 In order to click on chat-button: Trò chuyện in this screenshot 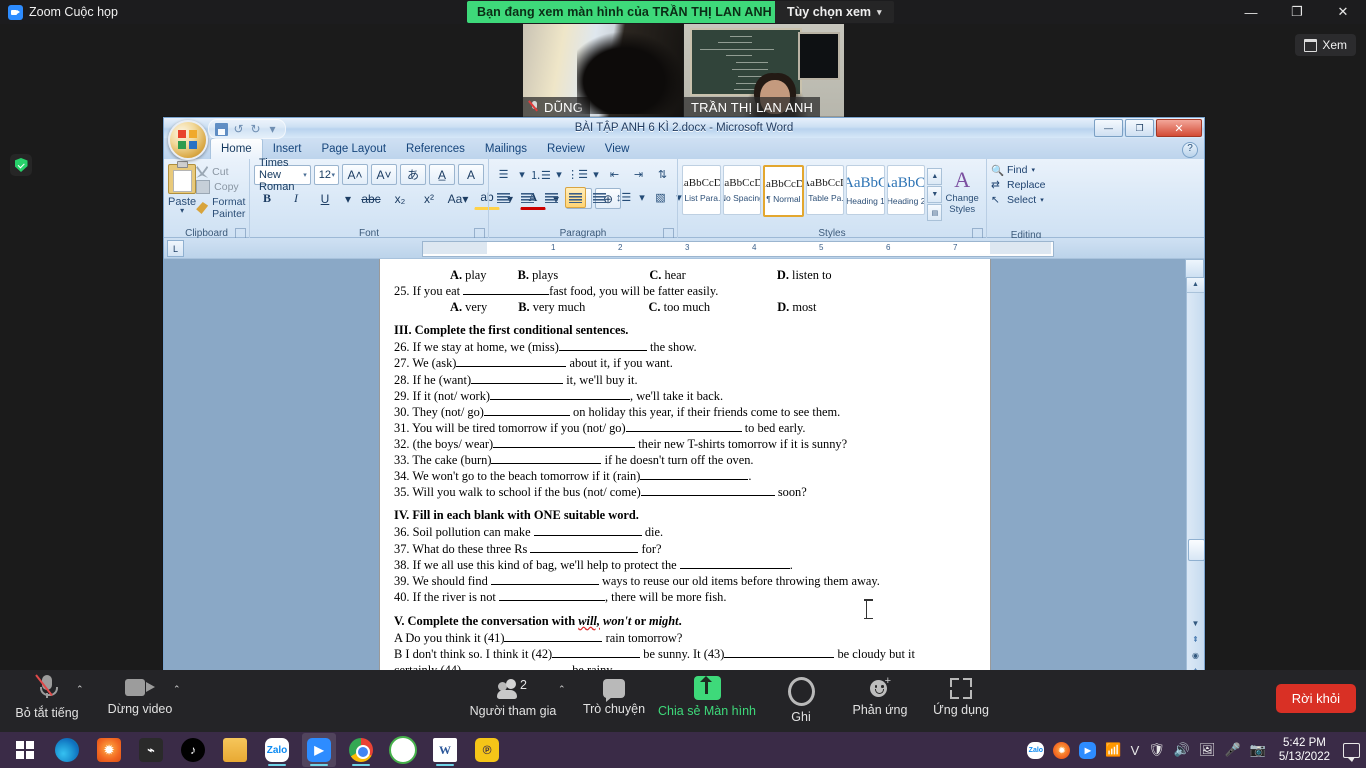, I will do `click(614, 695)`.